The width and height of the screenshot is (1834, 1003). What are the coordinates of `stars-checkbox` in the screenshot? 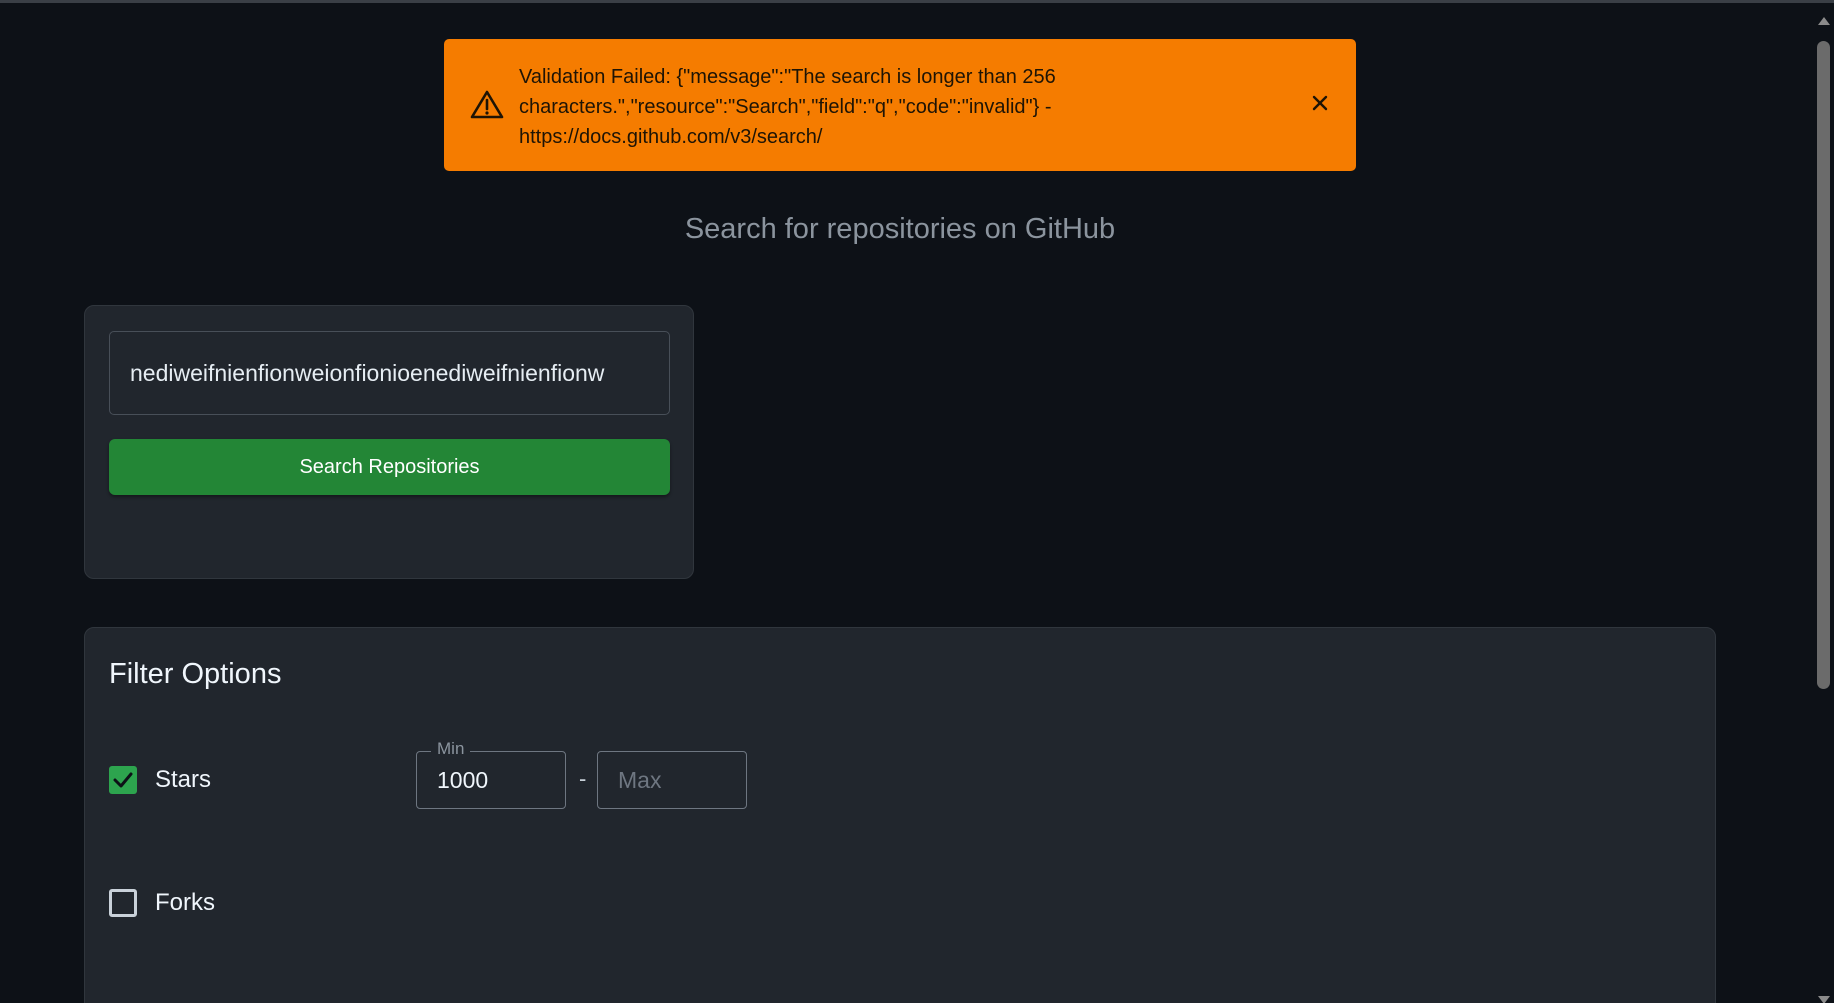 It's located at (123, 780).